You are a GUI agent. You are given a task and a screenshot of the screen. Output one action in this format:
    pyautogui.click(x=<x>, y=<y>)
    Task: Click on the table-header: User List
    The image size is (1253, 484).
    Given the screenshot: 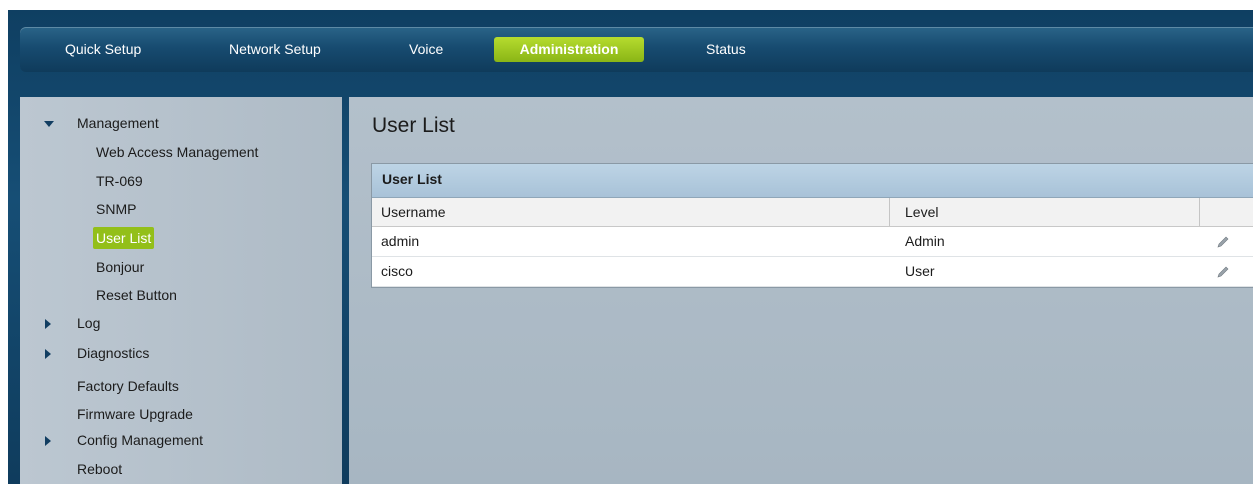 What is the action you would take?
    pyautogui.click(x=812, y=181)
    